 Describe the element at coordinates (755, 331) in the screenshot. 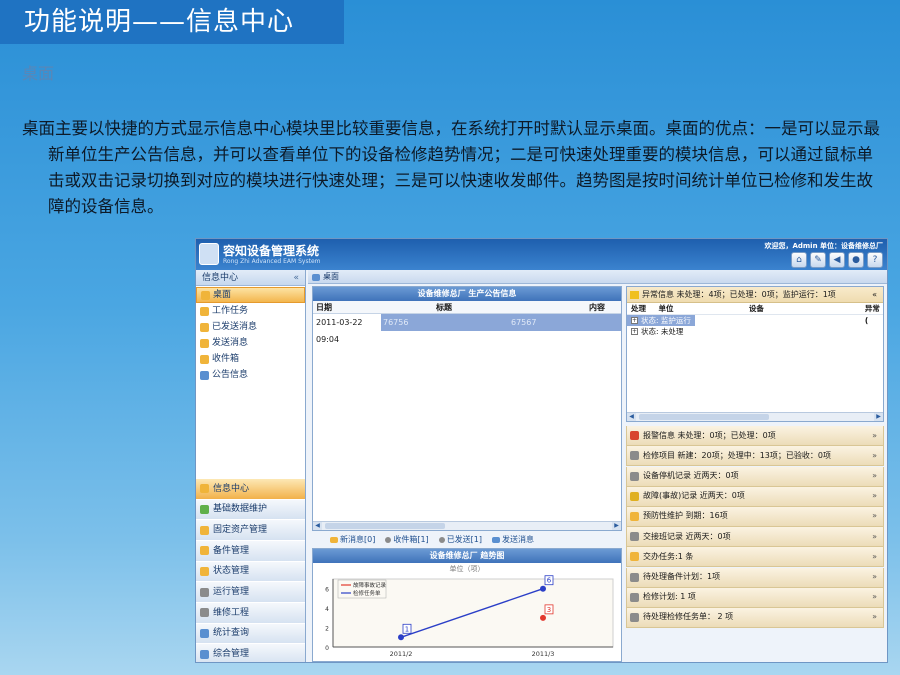

I see `tree-node-unprocessed: + 状态: 未处理` at that location.